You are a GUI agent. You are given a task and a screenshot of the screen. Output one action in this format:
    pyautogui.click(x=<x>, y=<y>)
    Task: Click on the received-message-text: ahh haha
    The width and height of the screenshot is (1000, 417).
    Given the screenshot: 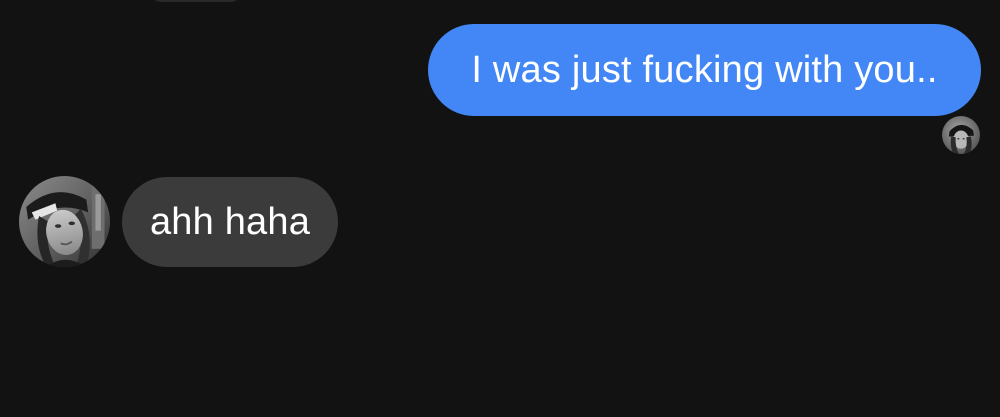 What is the action you would take?
    pyautogui.click(x=230, y=222)
    